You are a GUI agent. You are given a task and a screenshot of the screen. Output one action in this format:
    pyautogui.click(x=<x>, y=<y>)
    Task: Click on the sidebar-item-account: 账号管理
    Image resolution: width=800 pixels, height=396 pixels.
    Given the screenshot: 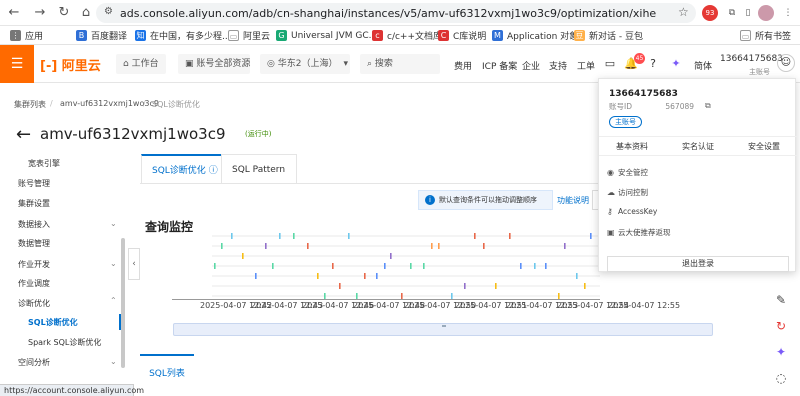 What is the action you would take?
    pyautogui.click(x=34, y=183)
    